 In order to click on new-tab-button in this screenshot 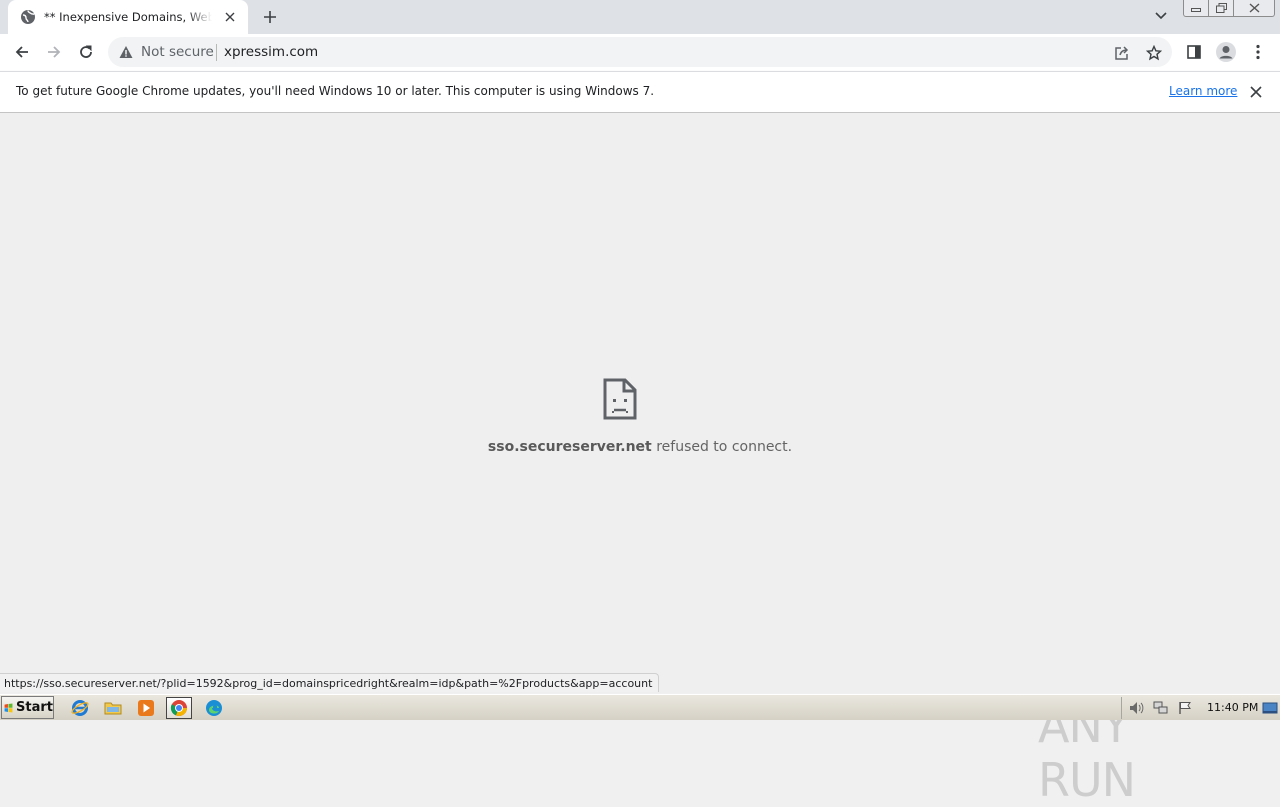, I will do `click(270, 17)`.